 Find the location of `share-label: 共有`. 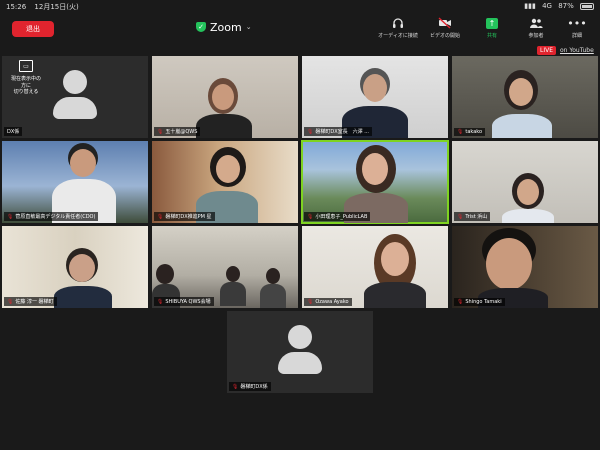

share-label: 共有 is located at coordinates (491, 36).